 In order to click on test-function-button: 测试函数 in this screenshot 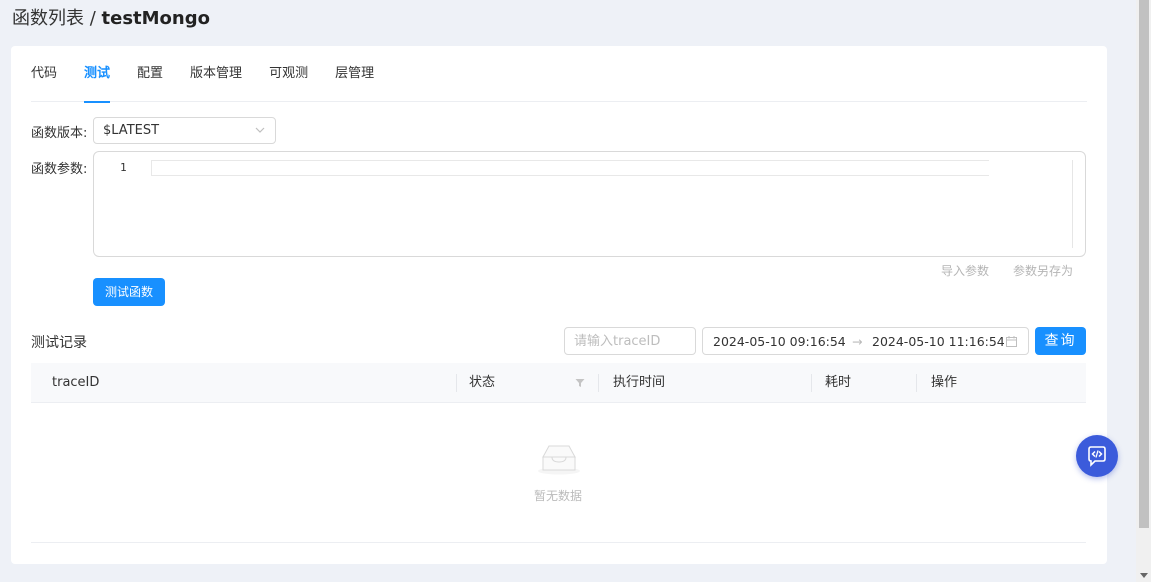, I will do `click(129, 292)`.